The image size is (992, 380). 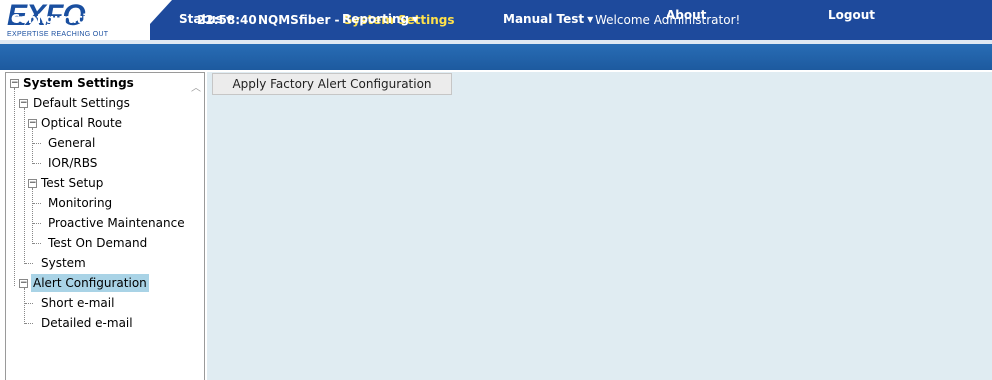 I want to click on tree-item-proactive-maintenance: Proactive Maintenance, so click(x=116, y=223).